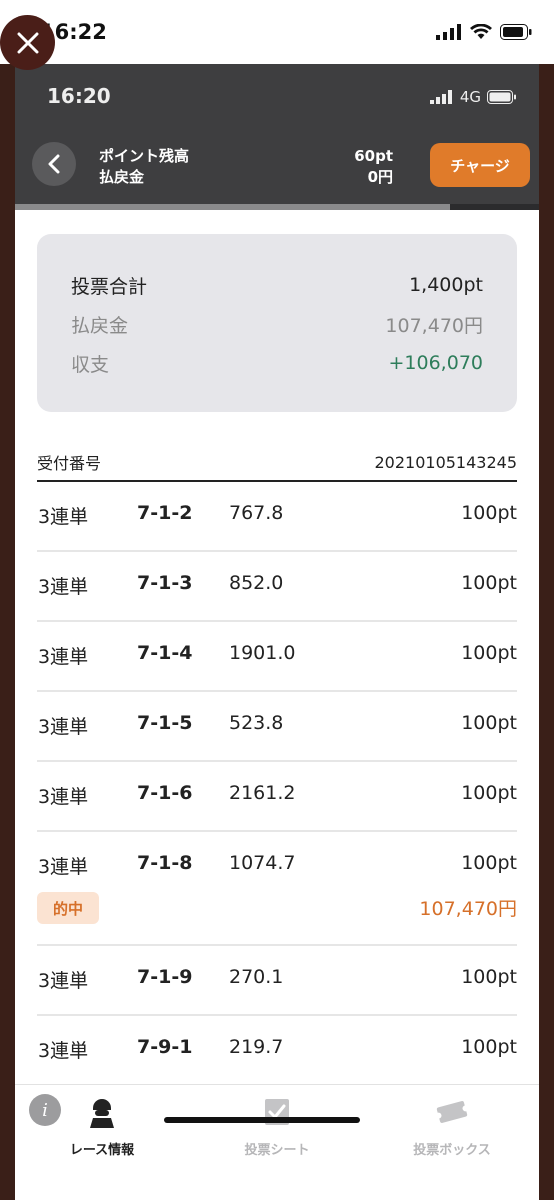 This screenshot has height=1200, width=554. Describe the element at coordinates (380, 177) in the screenshot. I see `refund-value: 0円` at that location.